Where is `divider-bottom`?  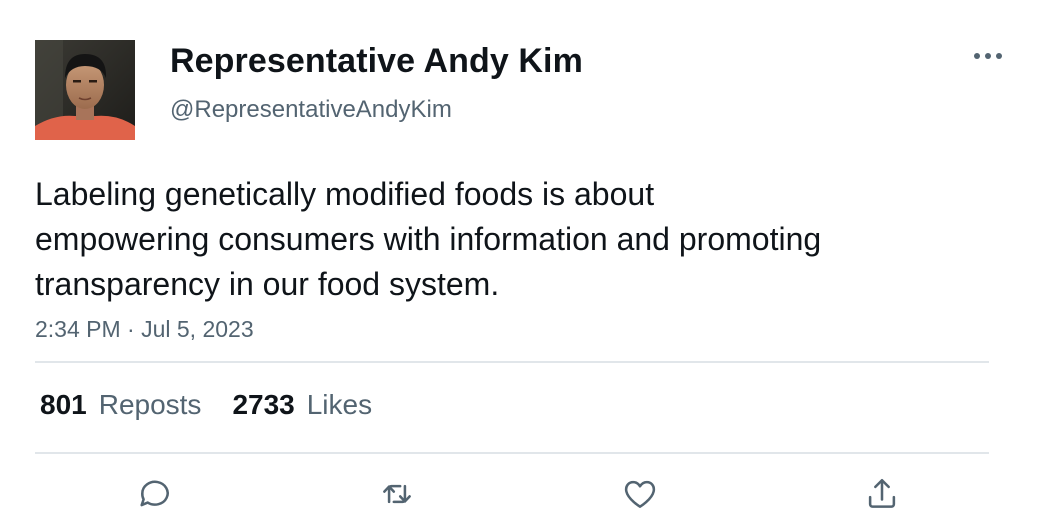
divider-bottom is located at coordinates (512, 453).